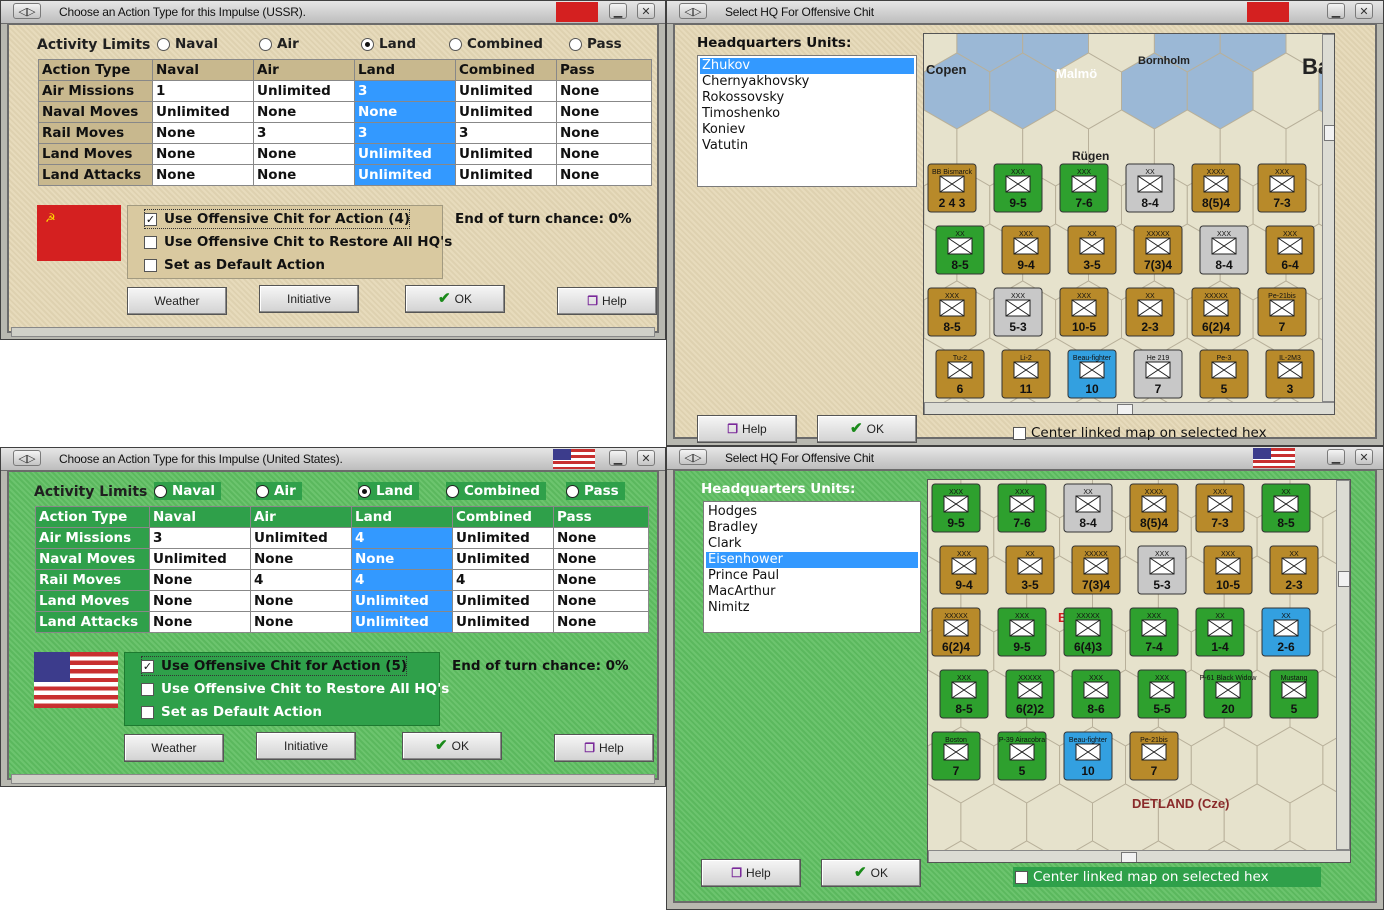 Image resolution: width=1384 pixels, height=910 pixels. Describe the element at coordinates (807, 66) in the screenshot. I see `hq-list-item: Zhukov` at that location.